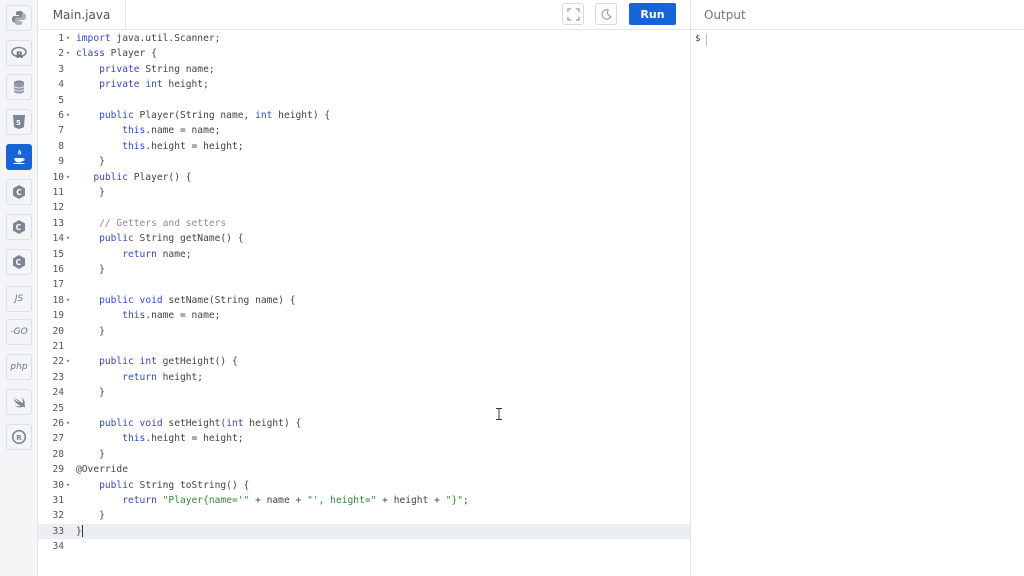 This screenshot has width=1024, height=576. What do you see at coordinates (58, 362) in the screenshot?
I see `line-number: 22` at bounding box center [58, 362].